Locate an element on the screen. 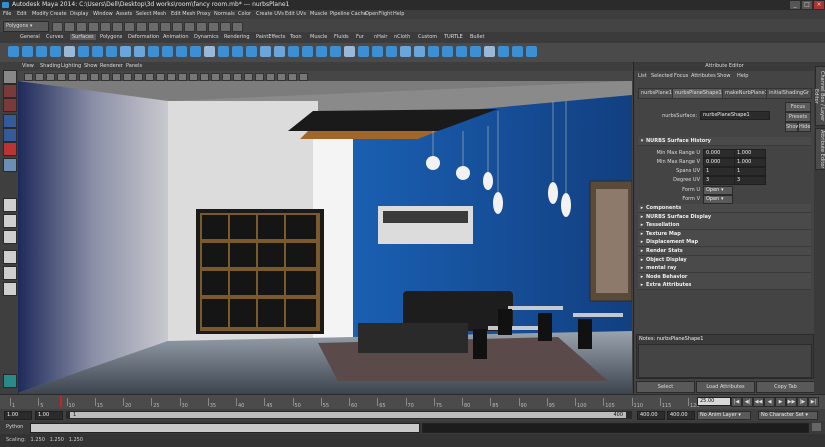  wireframe-icon is located at coordinates (149, 77).